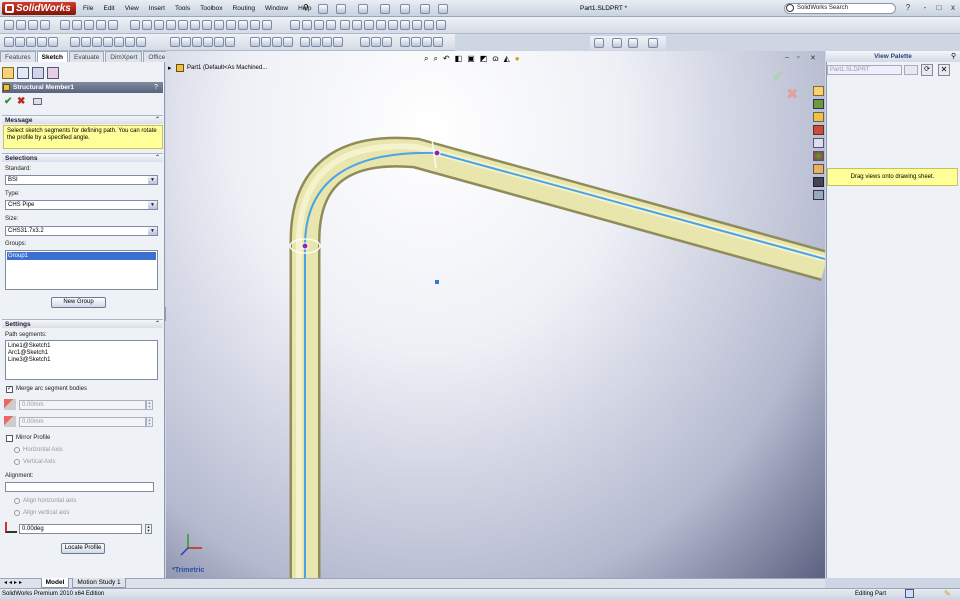 The height and width of the screenshot is (600, 960). I want to click on tab-features: Features, so click(18, 56).